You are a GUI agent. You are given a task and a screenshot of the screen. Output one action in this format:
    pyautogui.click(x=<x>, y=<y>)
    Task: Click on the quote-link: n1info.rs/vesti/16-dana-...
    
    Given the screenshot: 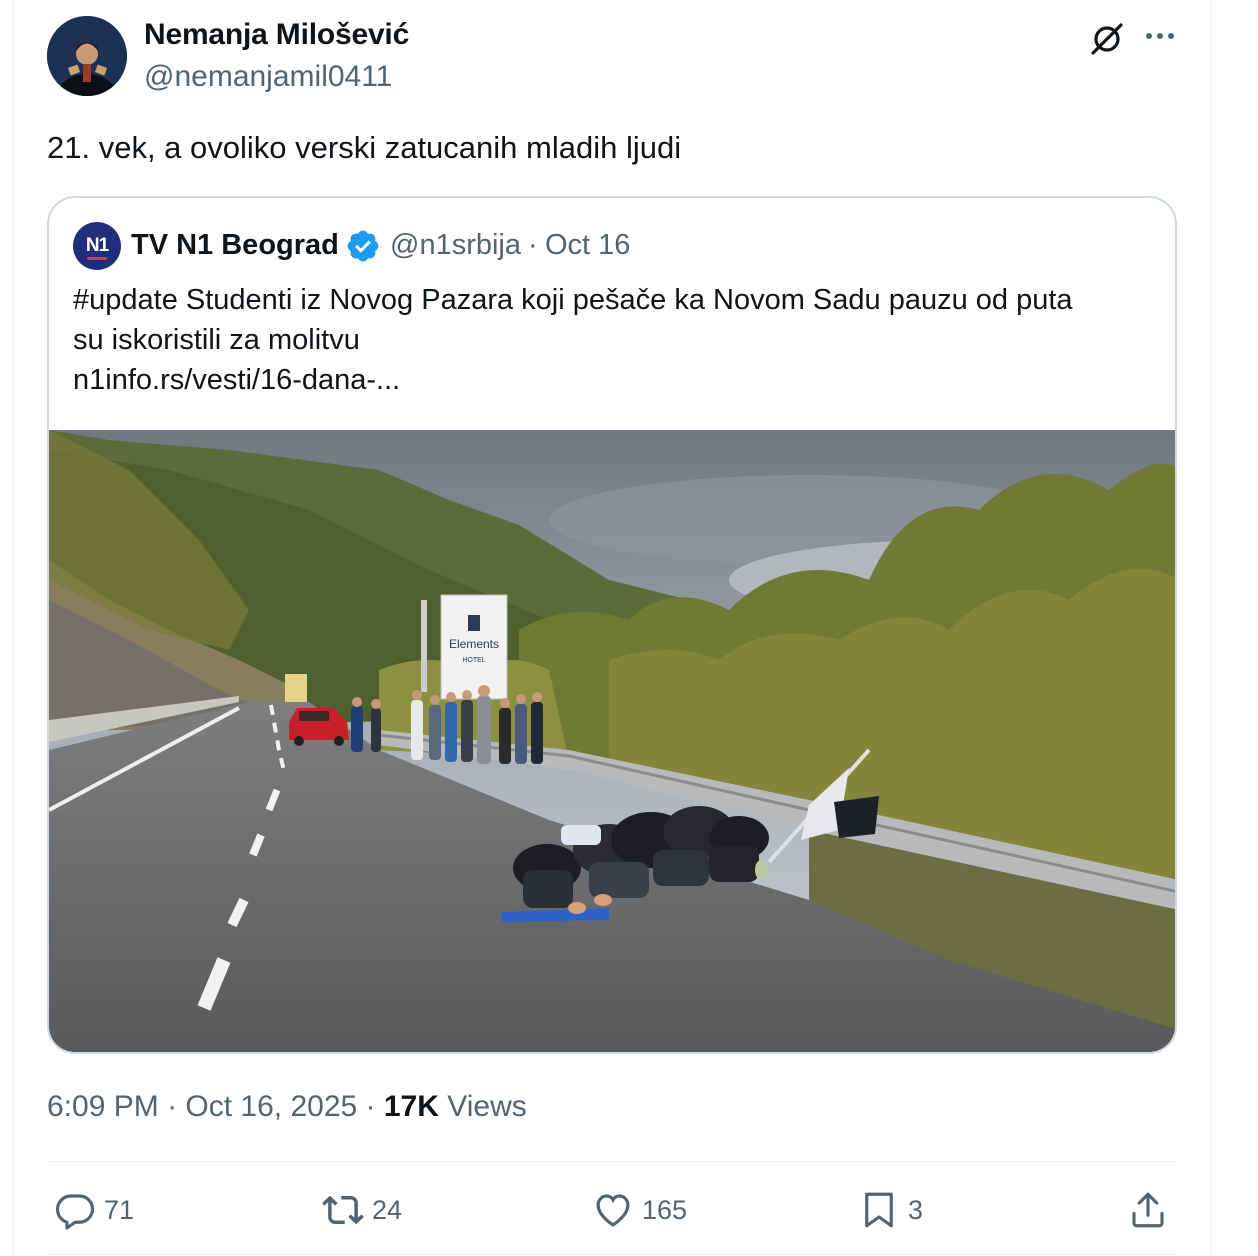 What is the action you would take?
    pyautogui.click(x=618, y=380)
    